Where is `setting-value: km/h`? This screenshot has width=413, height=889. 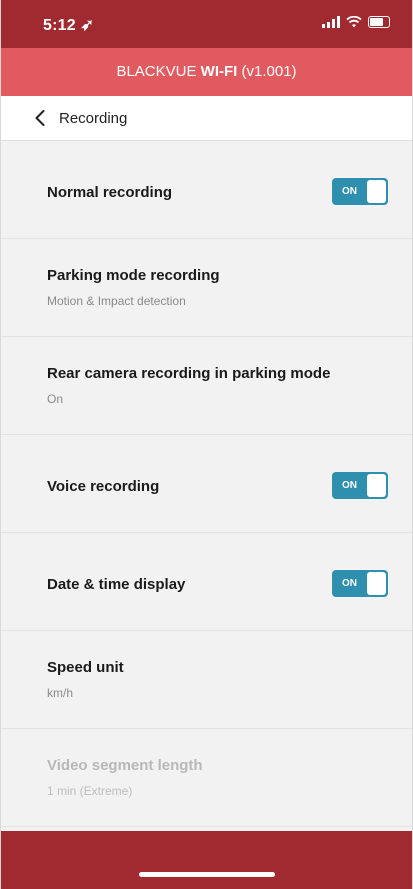 setting-value: km/h is located at coordinates (60, 693).